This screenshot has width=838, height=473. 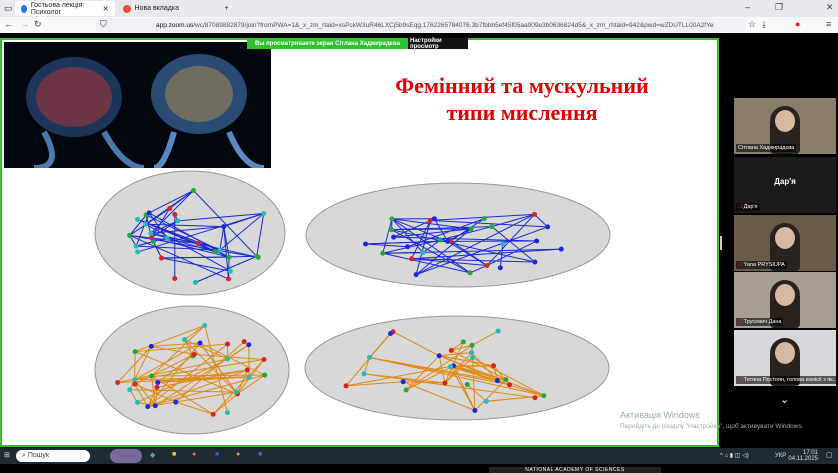 I want to click on notifications-icon: ▢, so click(x=829, y=455).